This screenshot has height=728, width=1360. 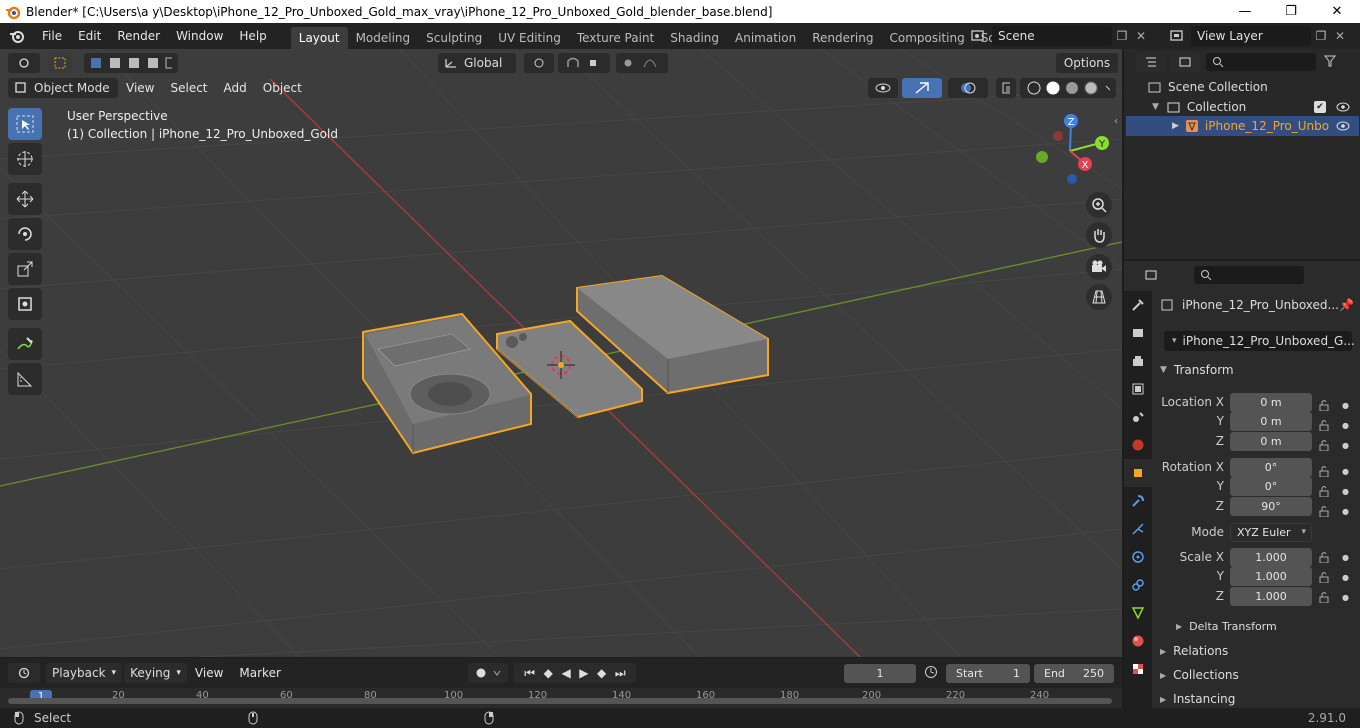 What do you see at coordinates (1338, 471) in the screenshot?
I see `rotation-x-lock-icon: ●` at bounding box center [1338, 471].